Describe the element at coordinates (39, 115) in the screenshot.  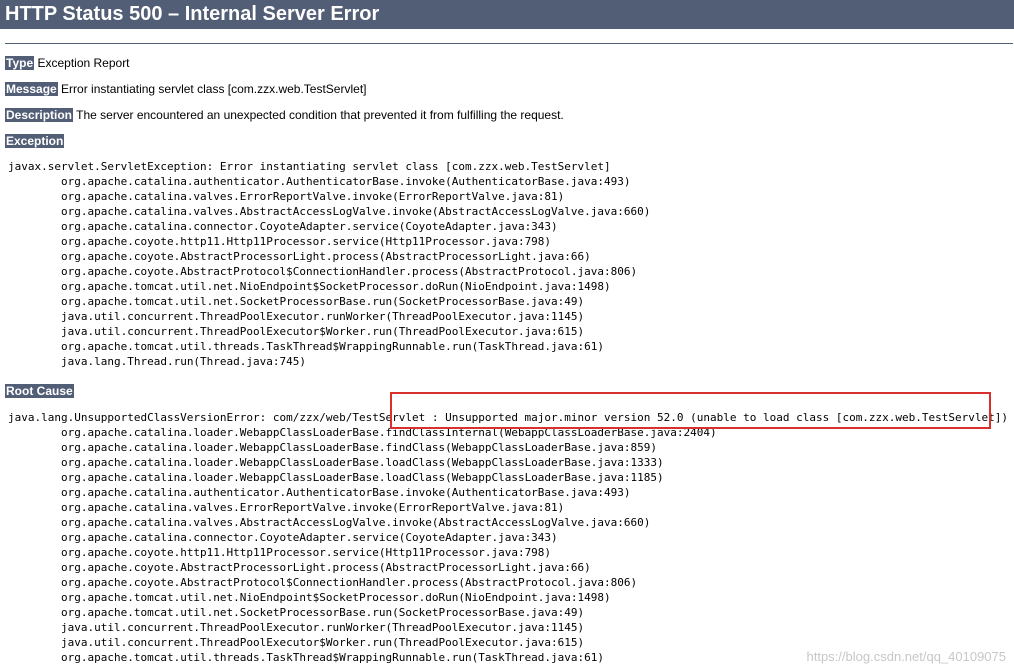
I see `description-label: Description` at that location.